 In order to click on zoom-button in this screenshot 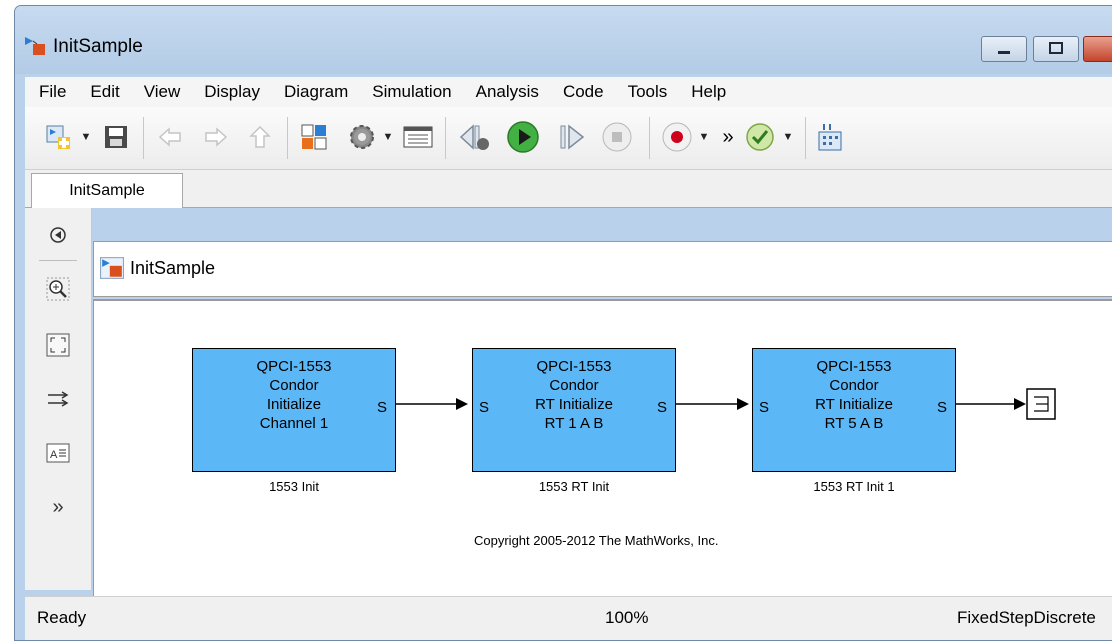, I will do `click(58, 289)`.